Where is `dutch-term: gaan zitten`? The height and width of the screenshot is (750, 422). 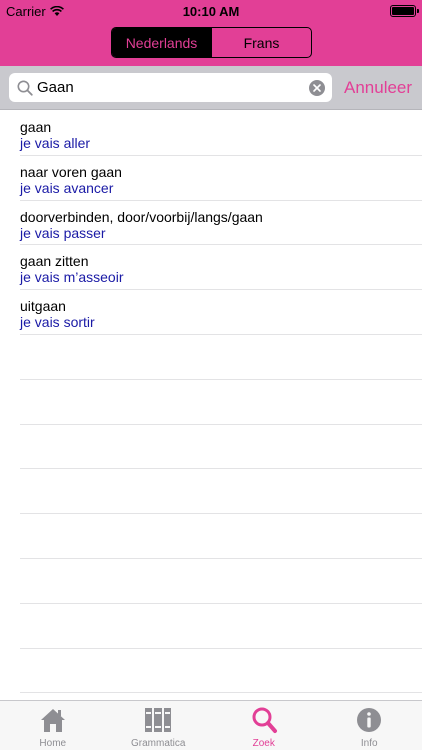 dutch-term: gaan zitten is located at coordinates (54, 261).